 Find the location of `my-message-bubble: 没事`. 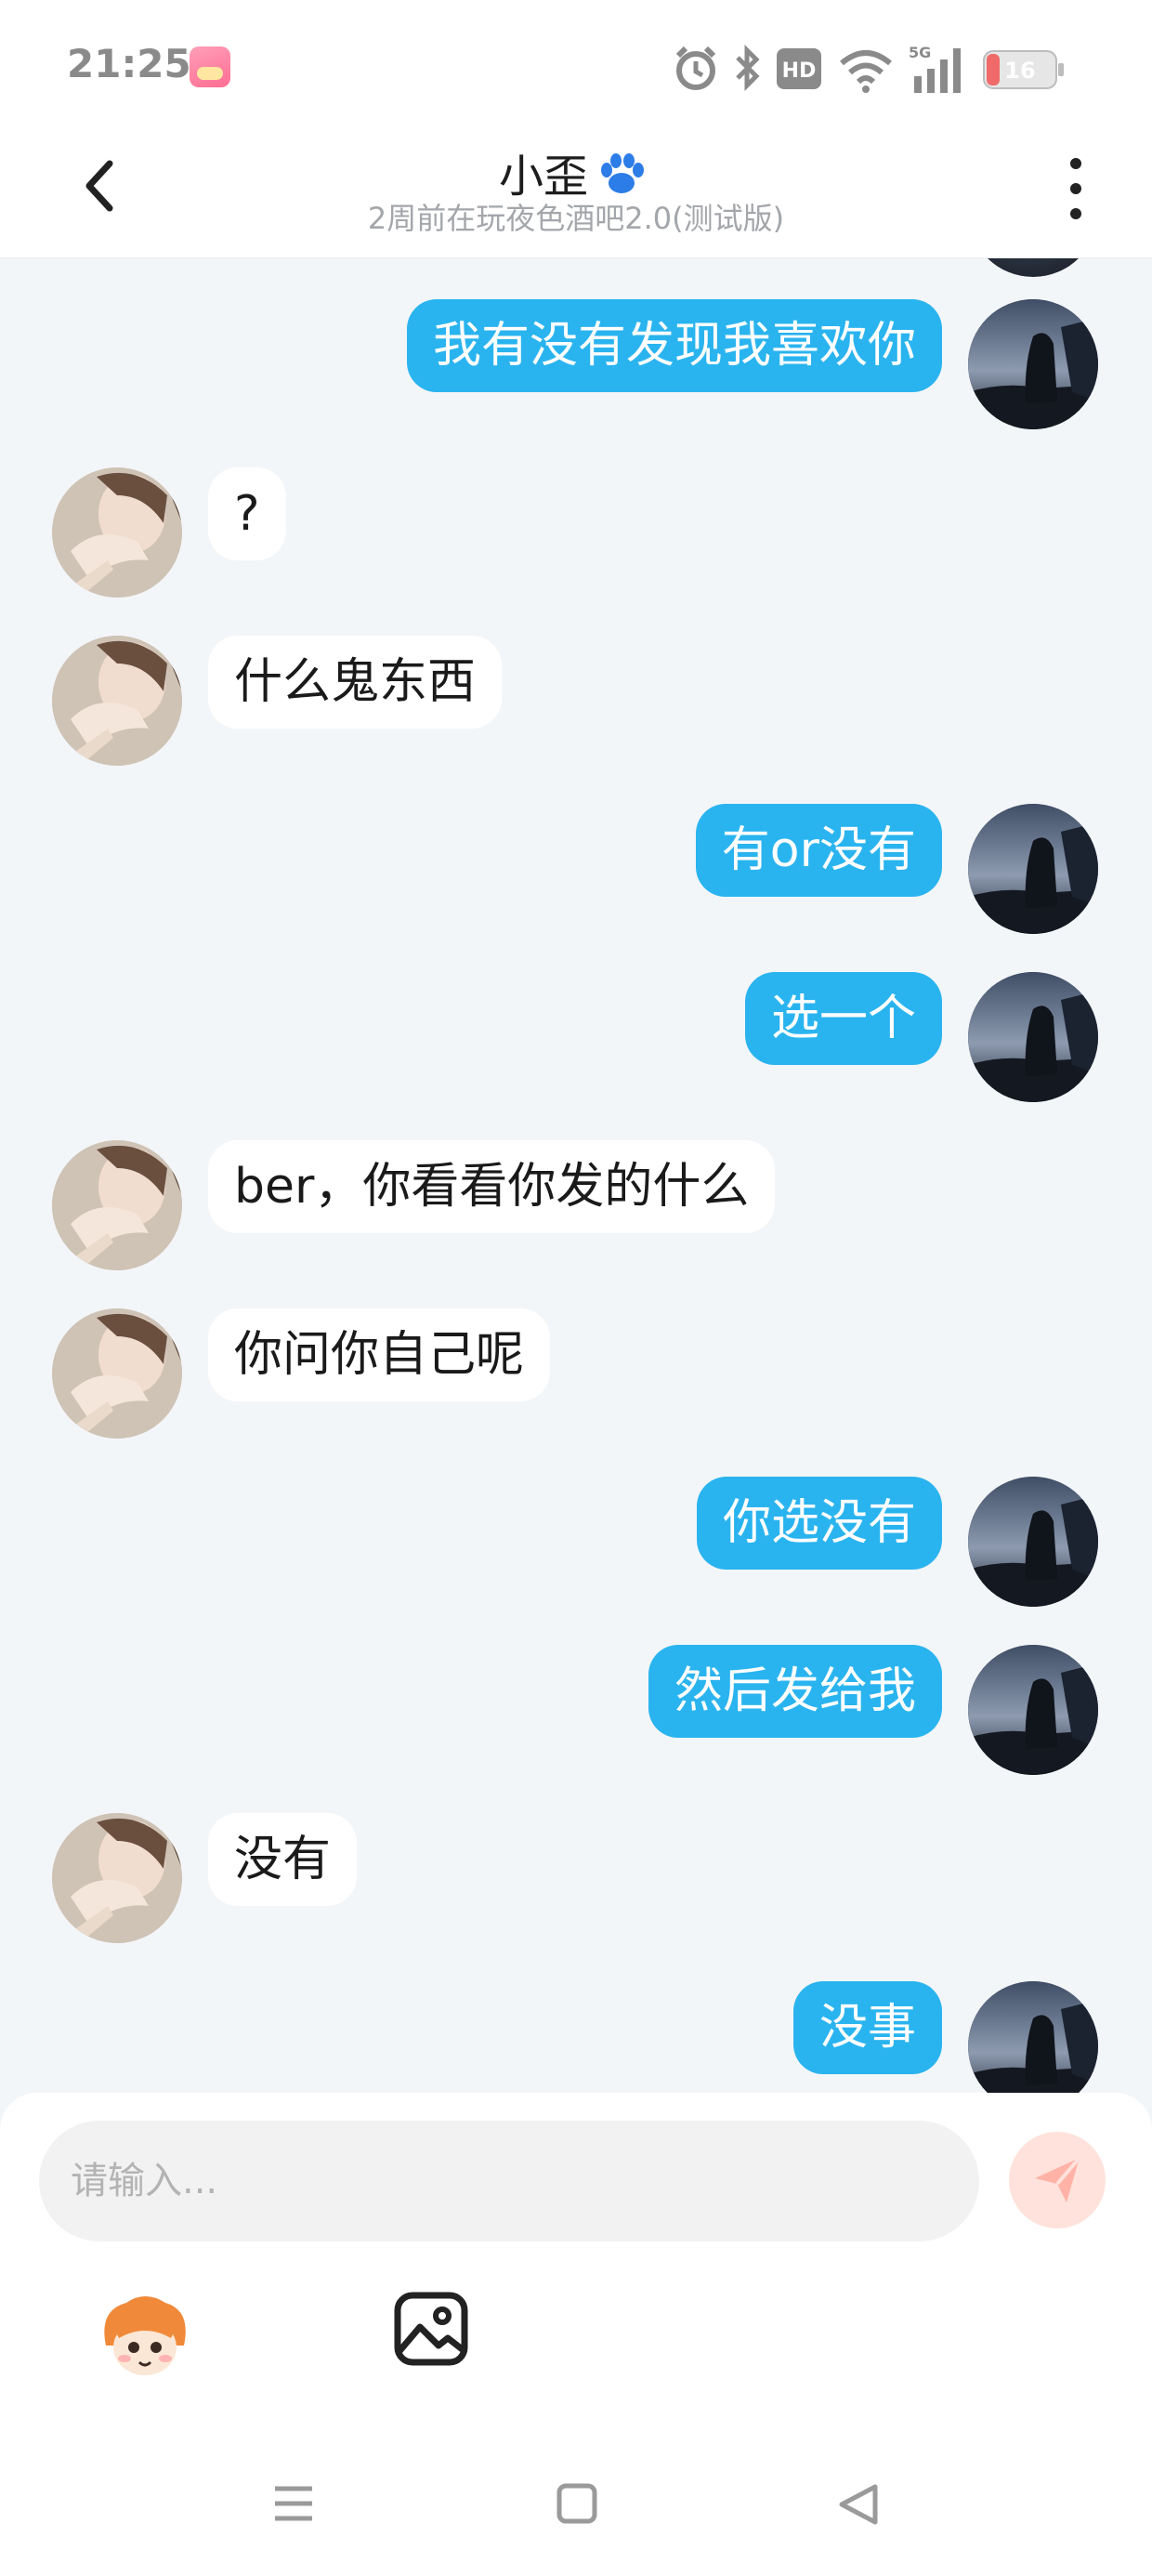

my-message-bubble: 没事 is located at coordinates (867, 2027).